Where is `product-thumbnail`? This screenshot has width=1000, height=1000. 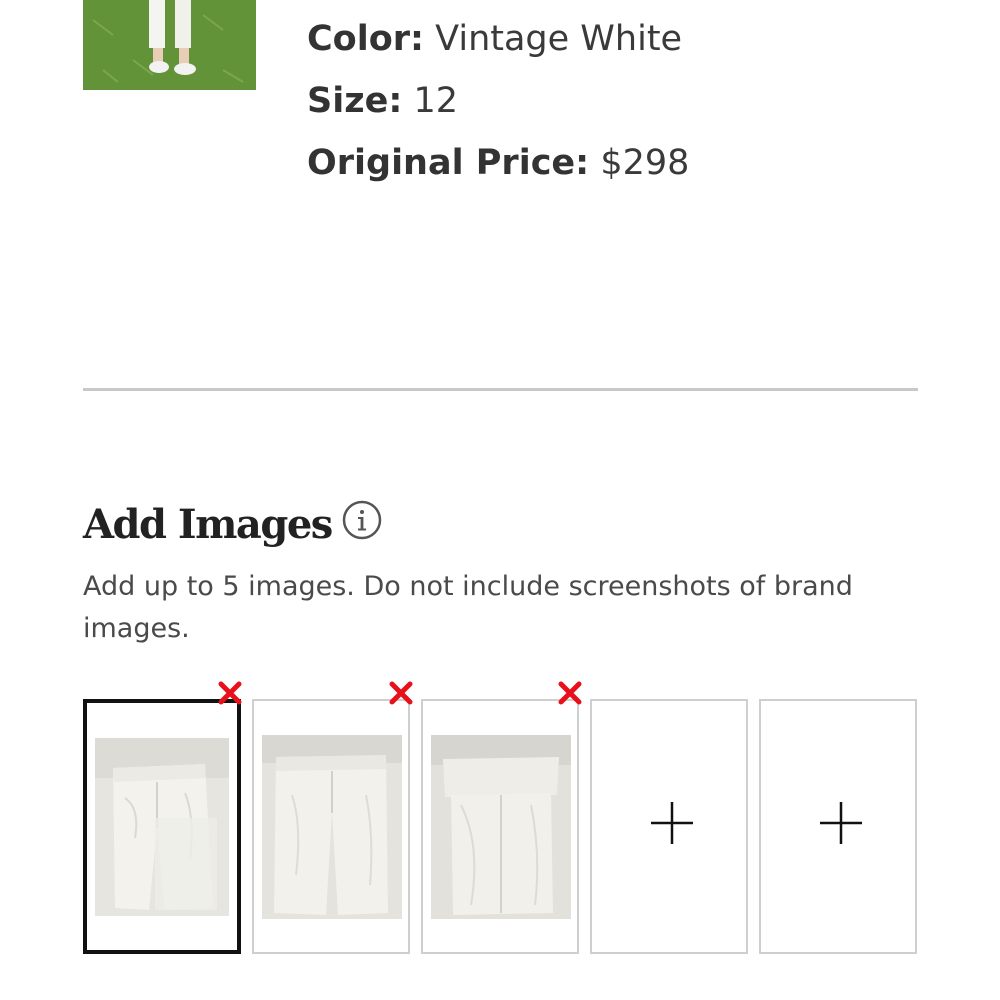 product-thumbnail is located at coordinates (169, 45).